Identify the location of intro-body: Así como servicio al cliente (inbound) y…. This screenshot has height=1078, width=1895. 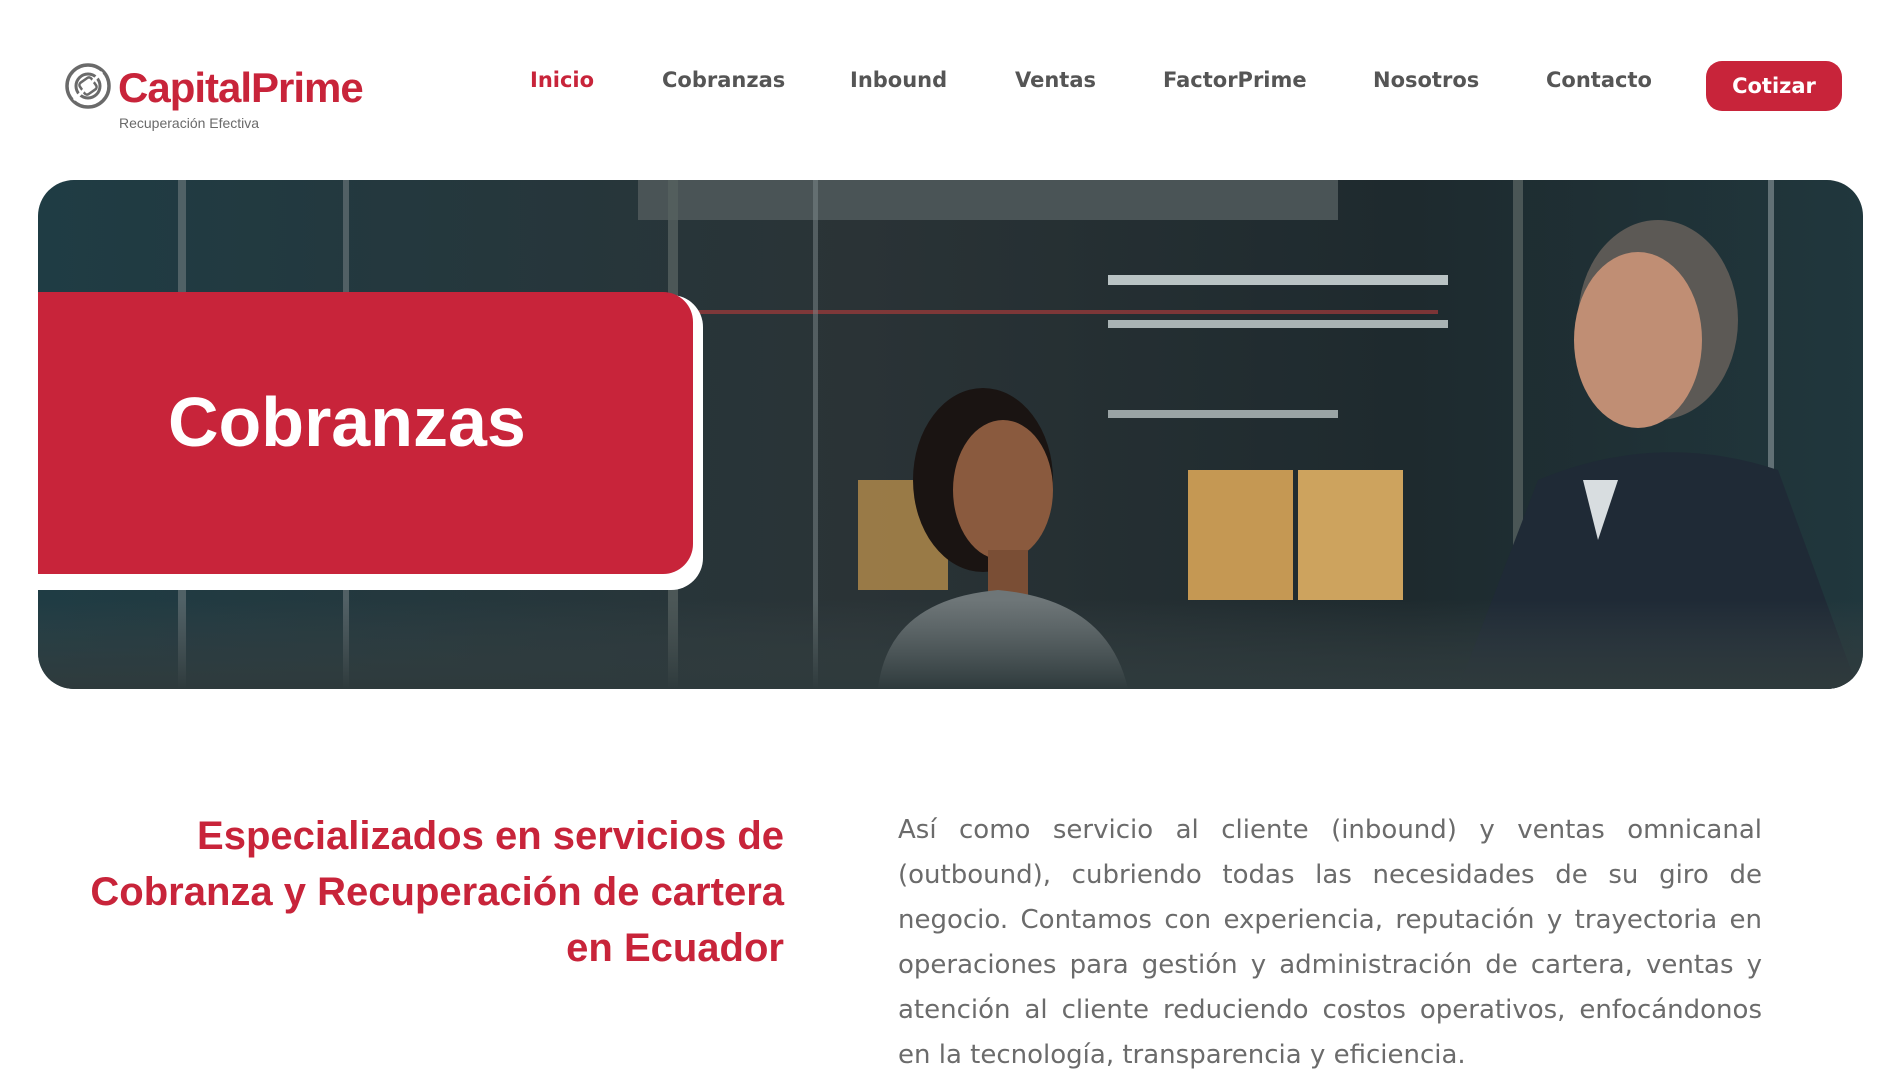
(1330, 942).